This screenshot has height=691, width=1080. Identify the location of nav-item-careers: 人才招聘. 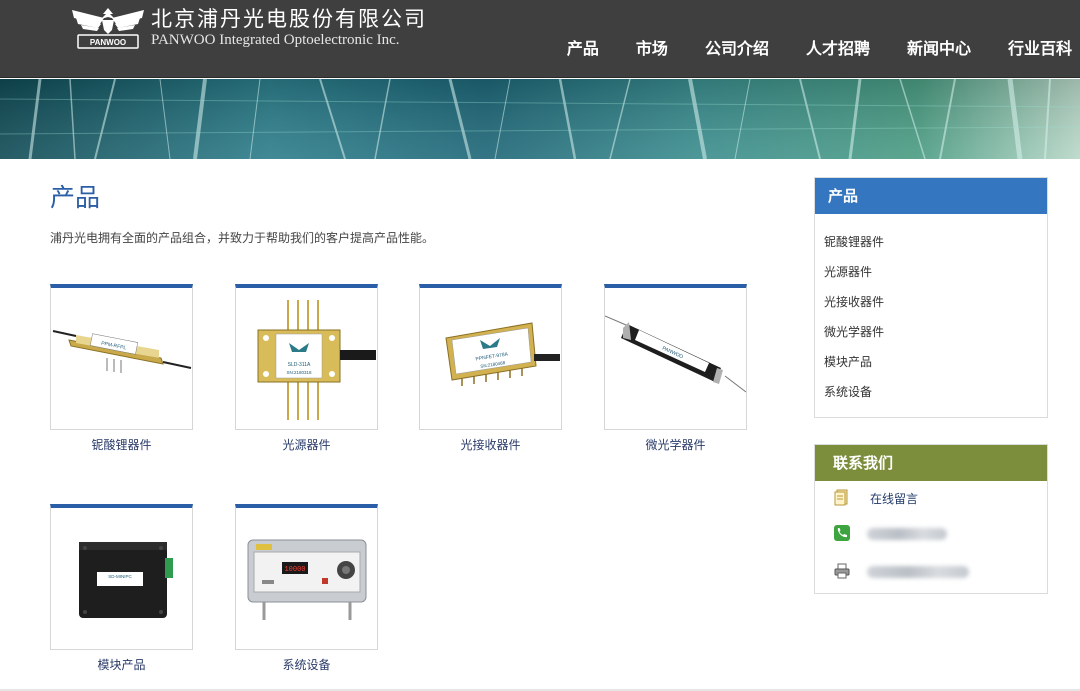
(838, 49).